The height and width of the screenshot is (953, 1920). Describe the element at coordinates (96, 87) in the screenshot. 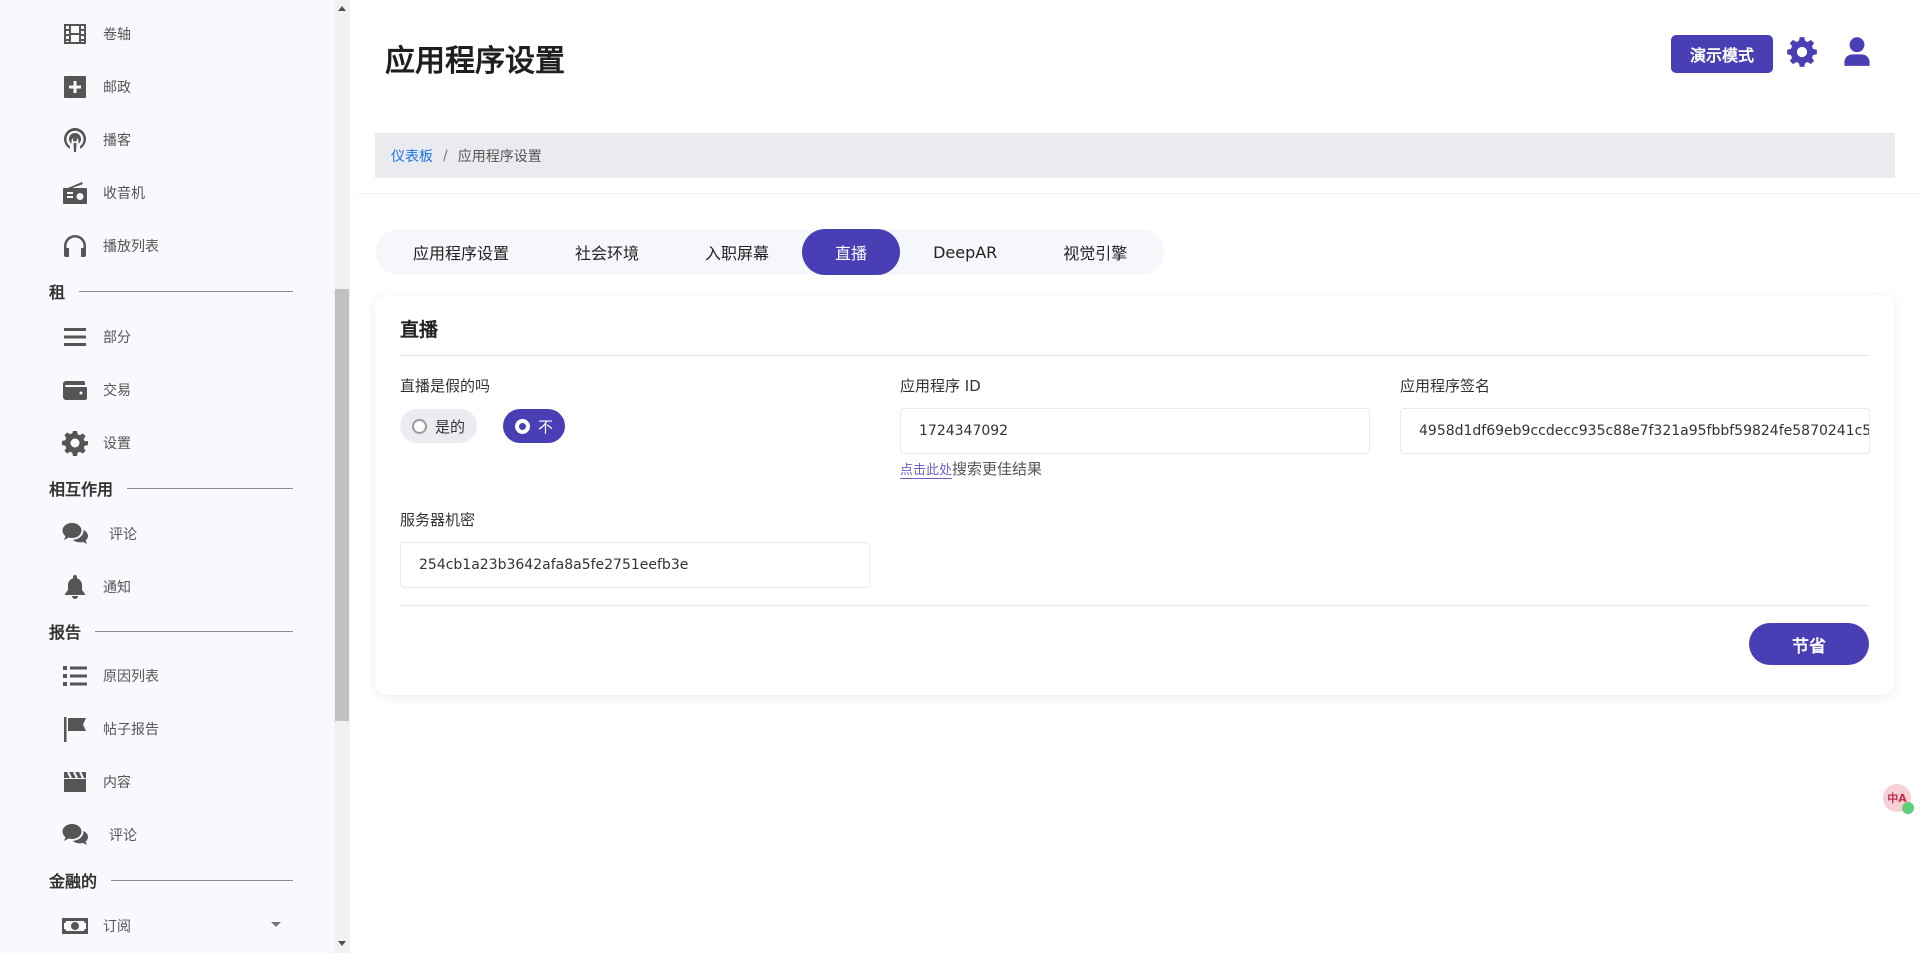

I see `sidebar-item-posts: 邮政` at that location.